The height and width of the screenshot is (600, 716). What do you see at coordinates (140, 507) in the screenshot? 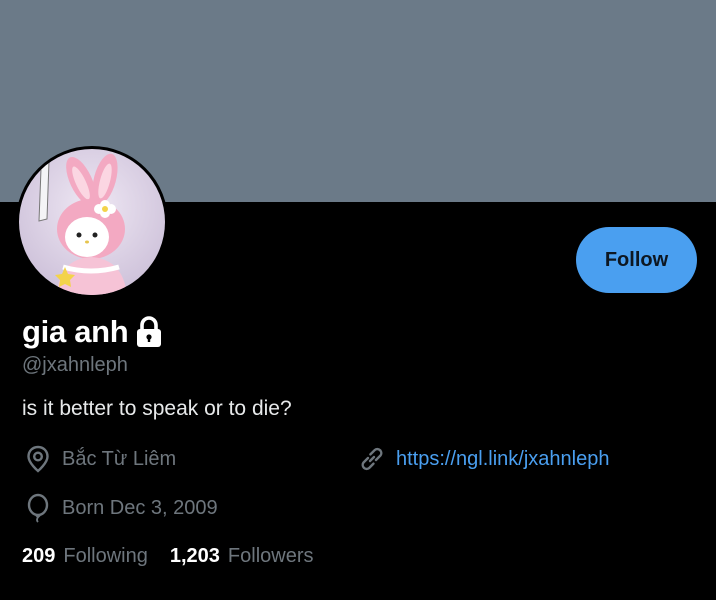
I see `birthdate-text: Born Dec 3, 2009` at bounding box center [140, 507].